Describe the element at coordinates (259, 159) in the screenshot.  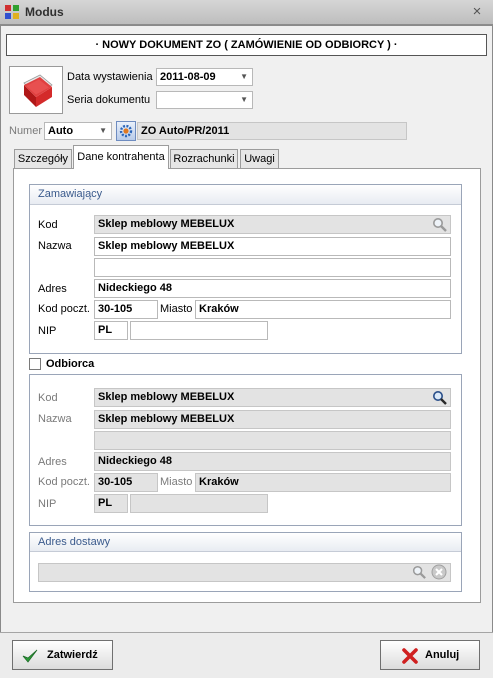
I see `tab-uwagi: Uwagi` at that location.